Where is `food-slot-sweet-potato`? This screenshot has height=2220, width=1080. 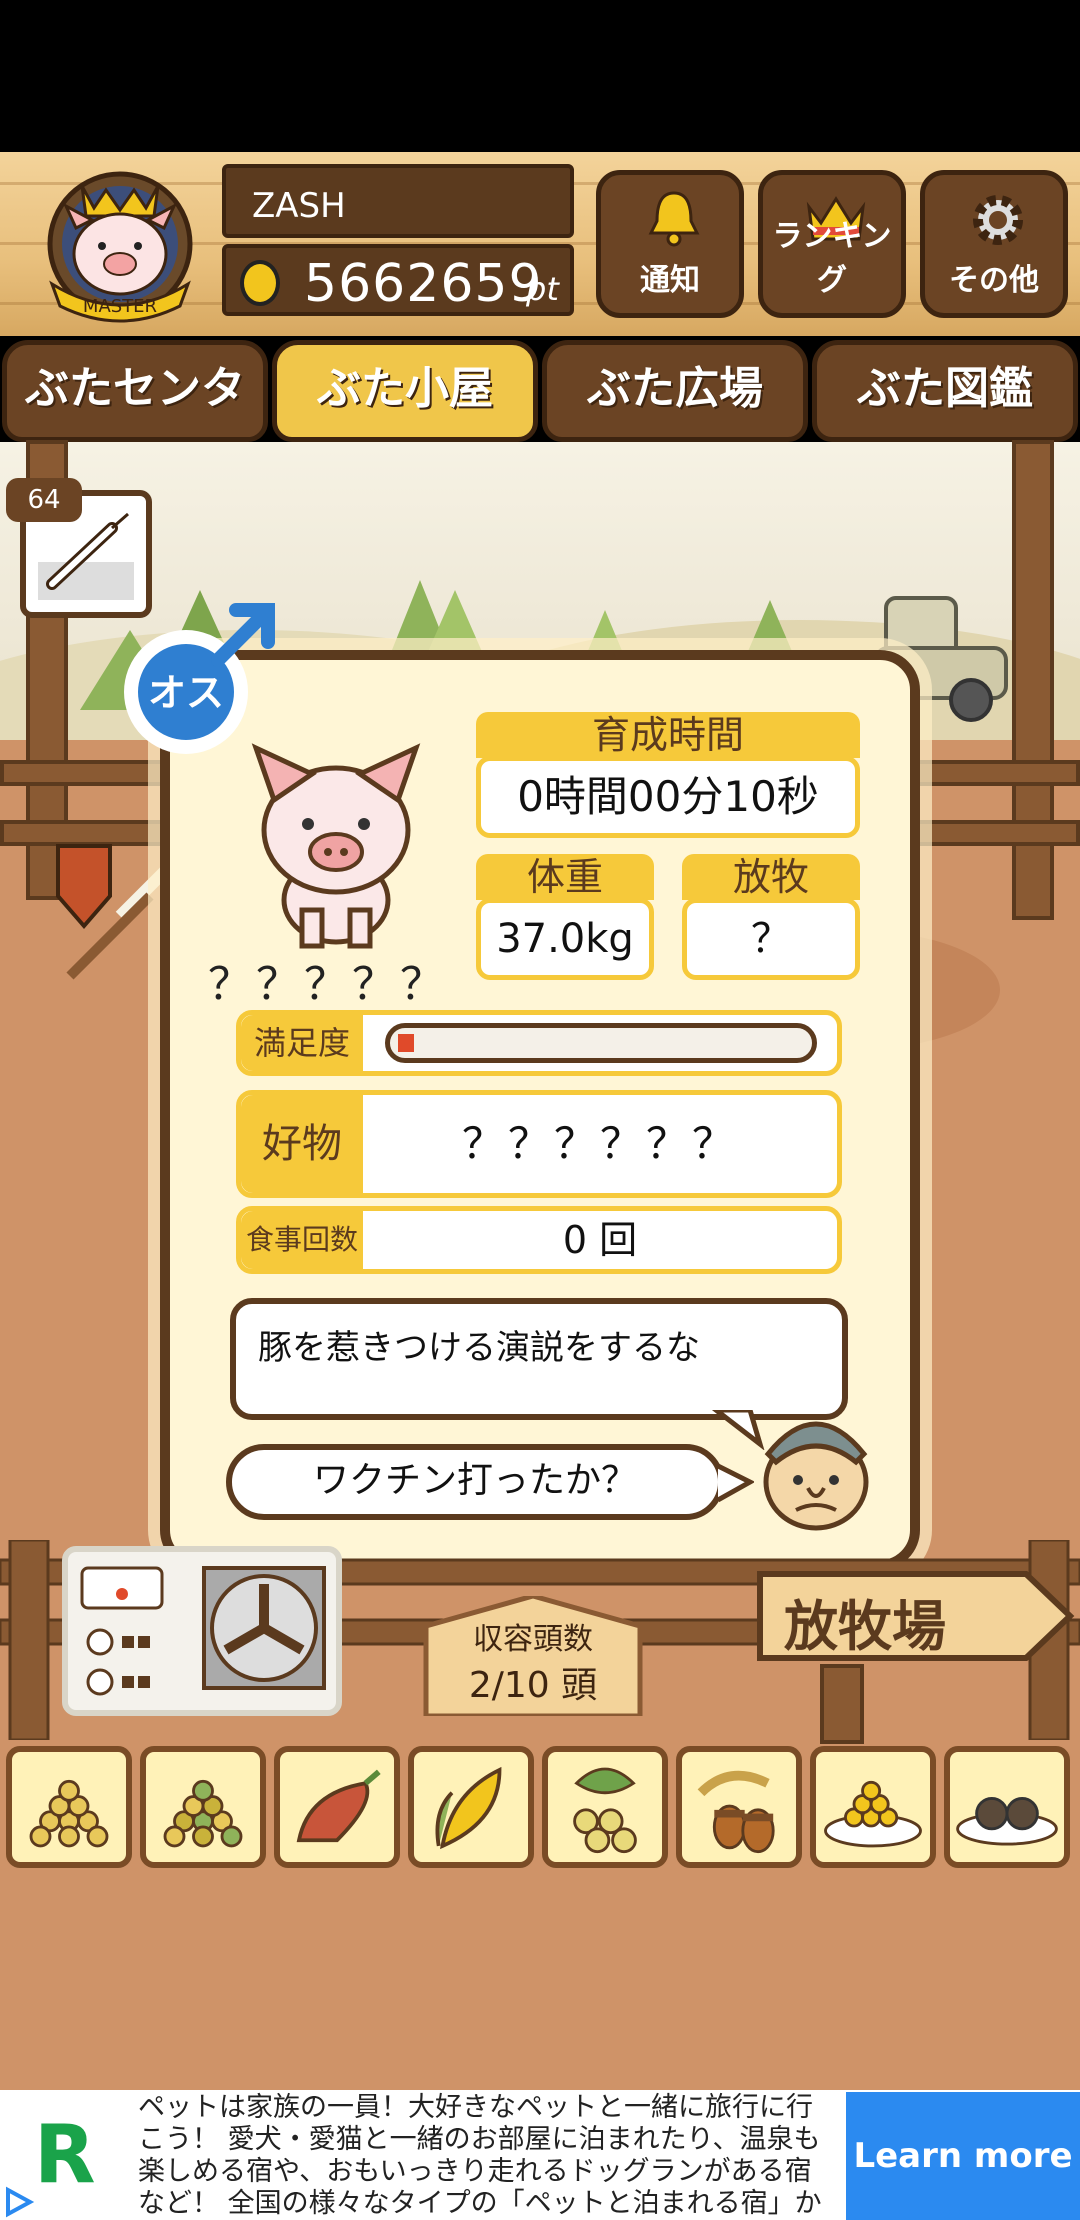
food-slot-sweet-potato is located at coordinates (337, 1807).